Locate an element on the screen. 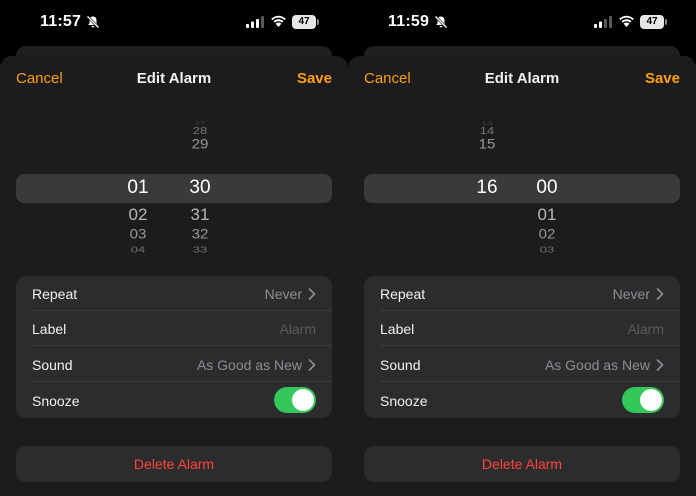  hour-wheel: 01 02 03 04 is located at coordinates (138, 188).